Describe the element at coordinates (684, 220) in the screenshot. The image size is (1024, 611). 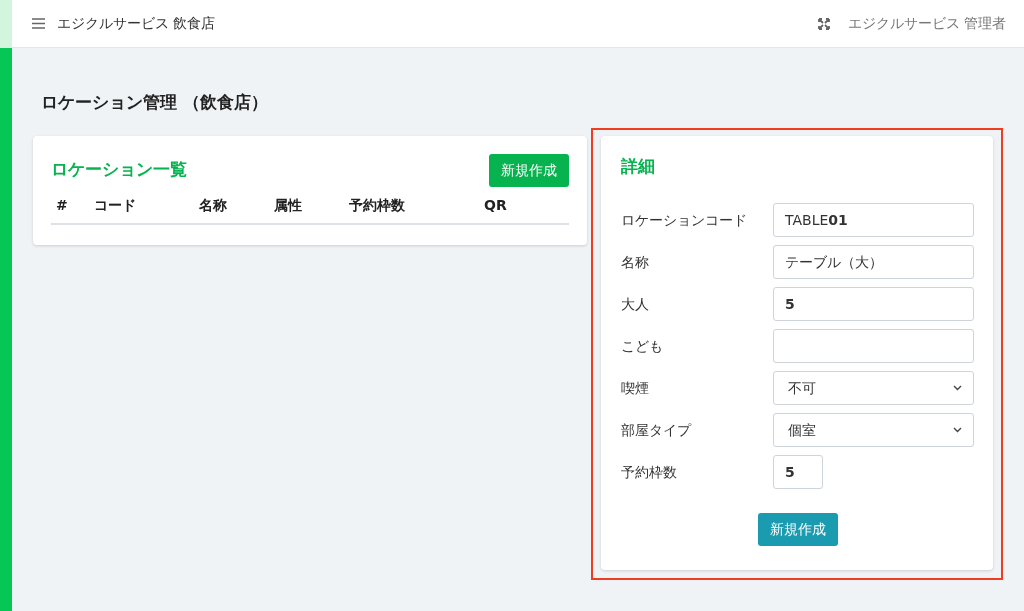
I see `field-label: ロケーションコード` at that location.